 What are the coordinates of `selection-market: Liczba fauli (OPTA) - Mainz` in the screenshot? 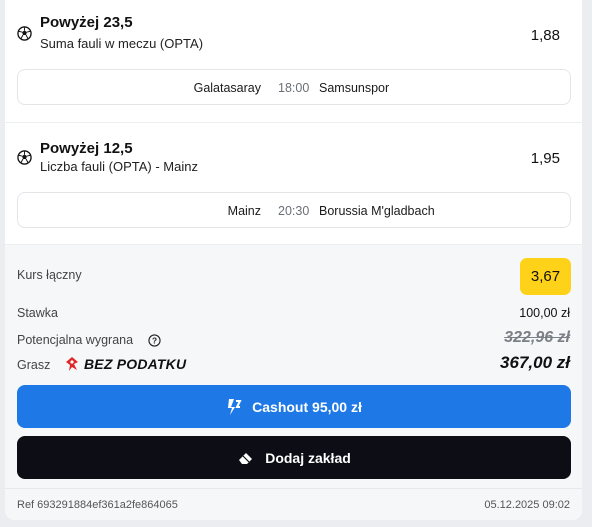 It's located at (119, 166).